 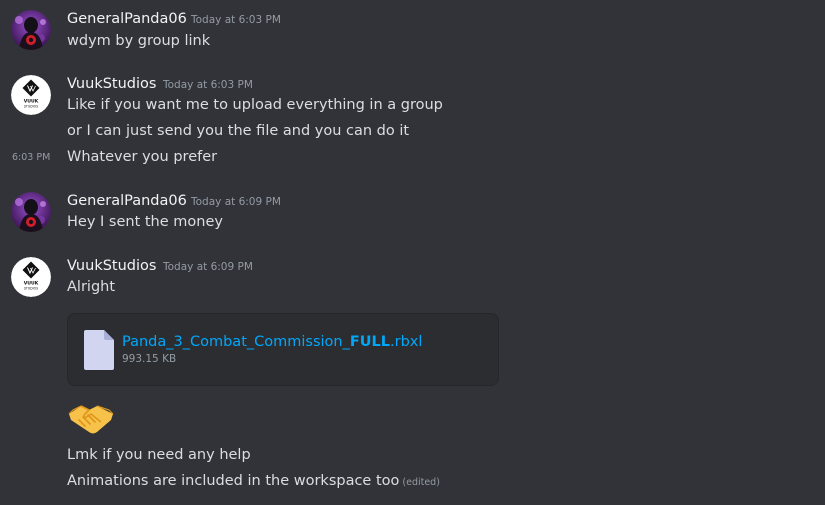 What do you see at coordinates (149, 359) in the screenshot?
I see `file-size: 993.15 KB` at bounding box center [149, 359].